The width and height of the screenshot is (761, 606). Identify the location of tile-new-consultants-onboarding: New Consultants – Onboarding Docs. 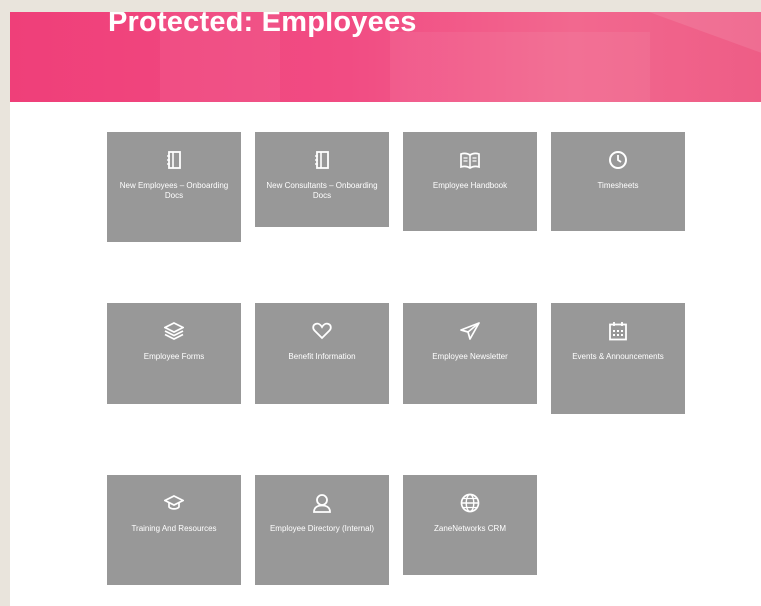
(322, 179).